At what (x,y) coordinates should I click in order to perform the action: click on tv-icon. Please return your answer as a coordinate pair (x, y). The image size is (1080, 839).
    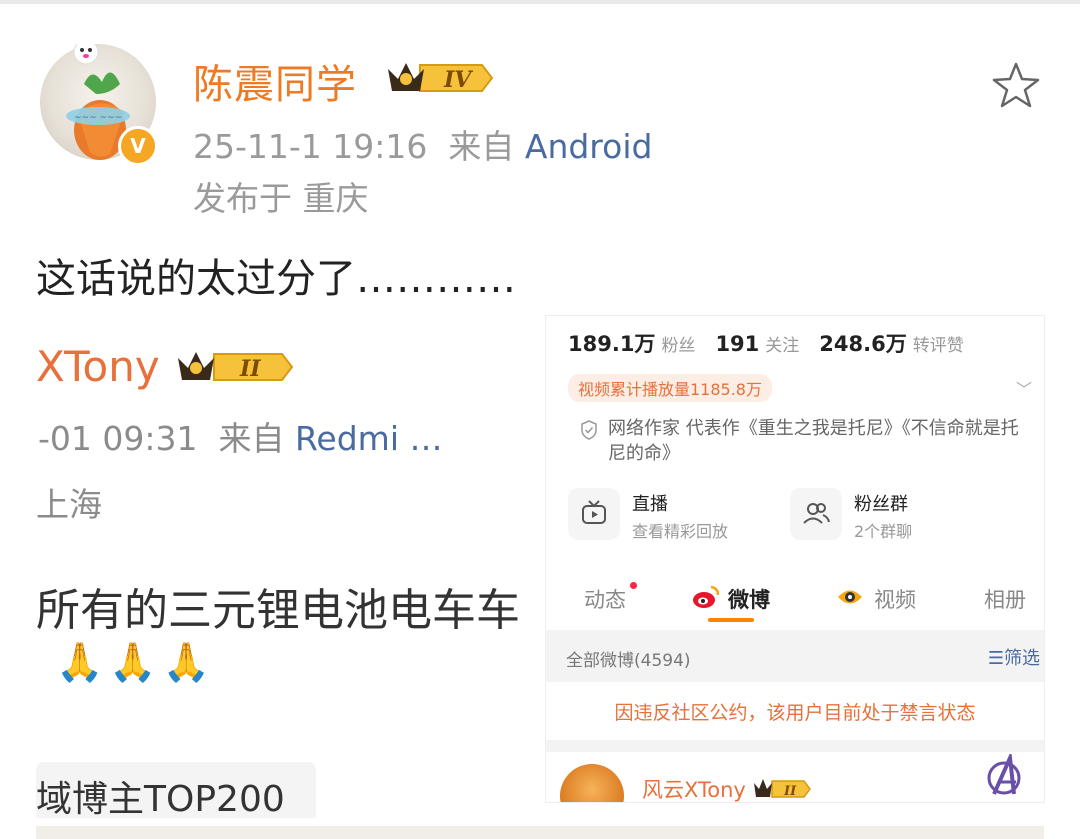
    Looking at the image, I should click on (594, 514).